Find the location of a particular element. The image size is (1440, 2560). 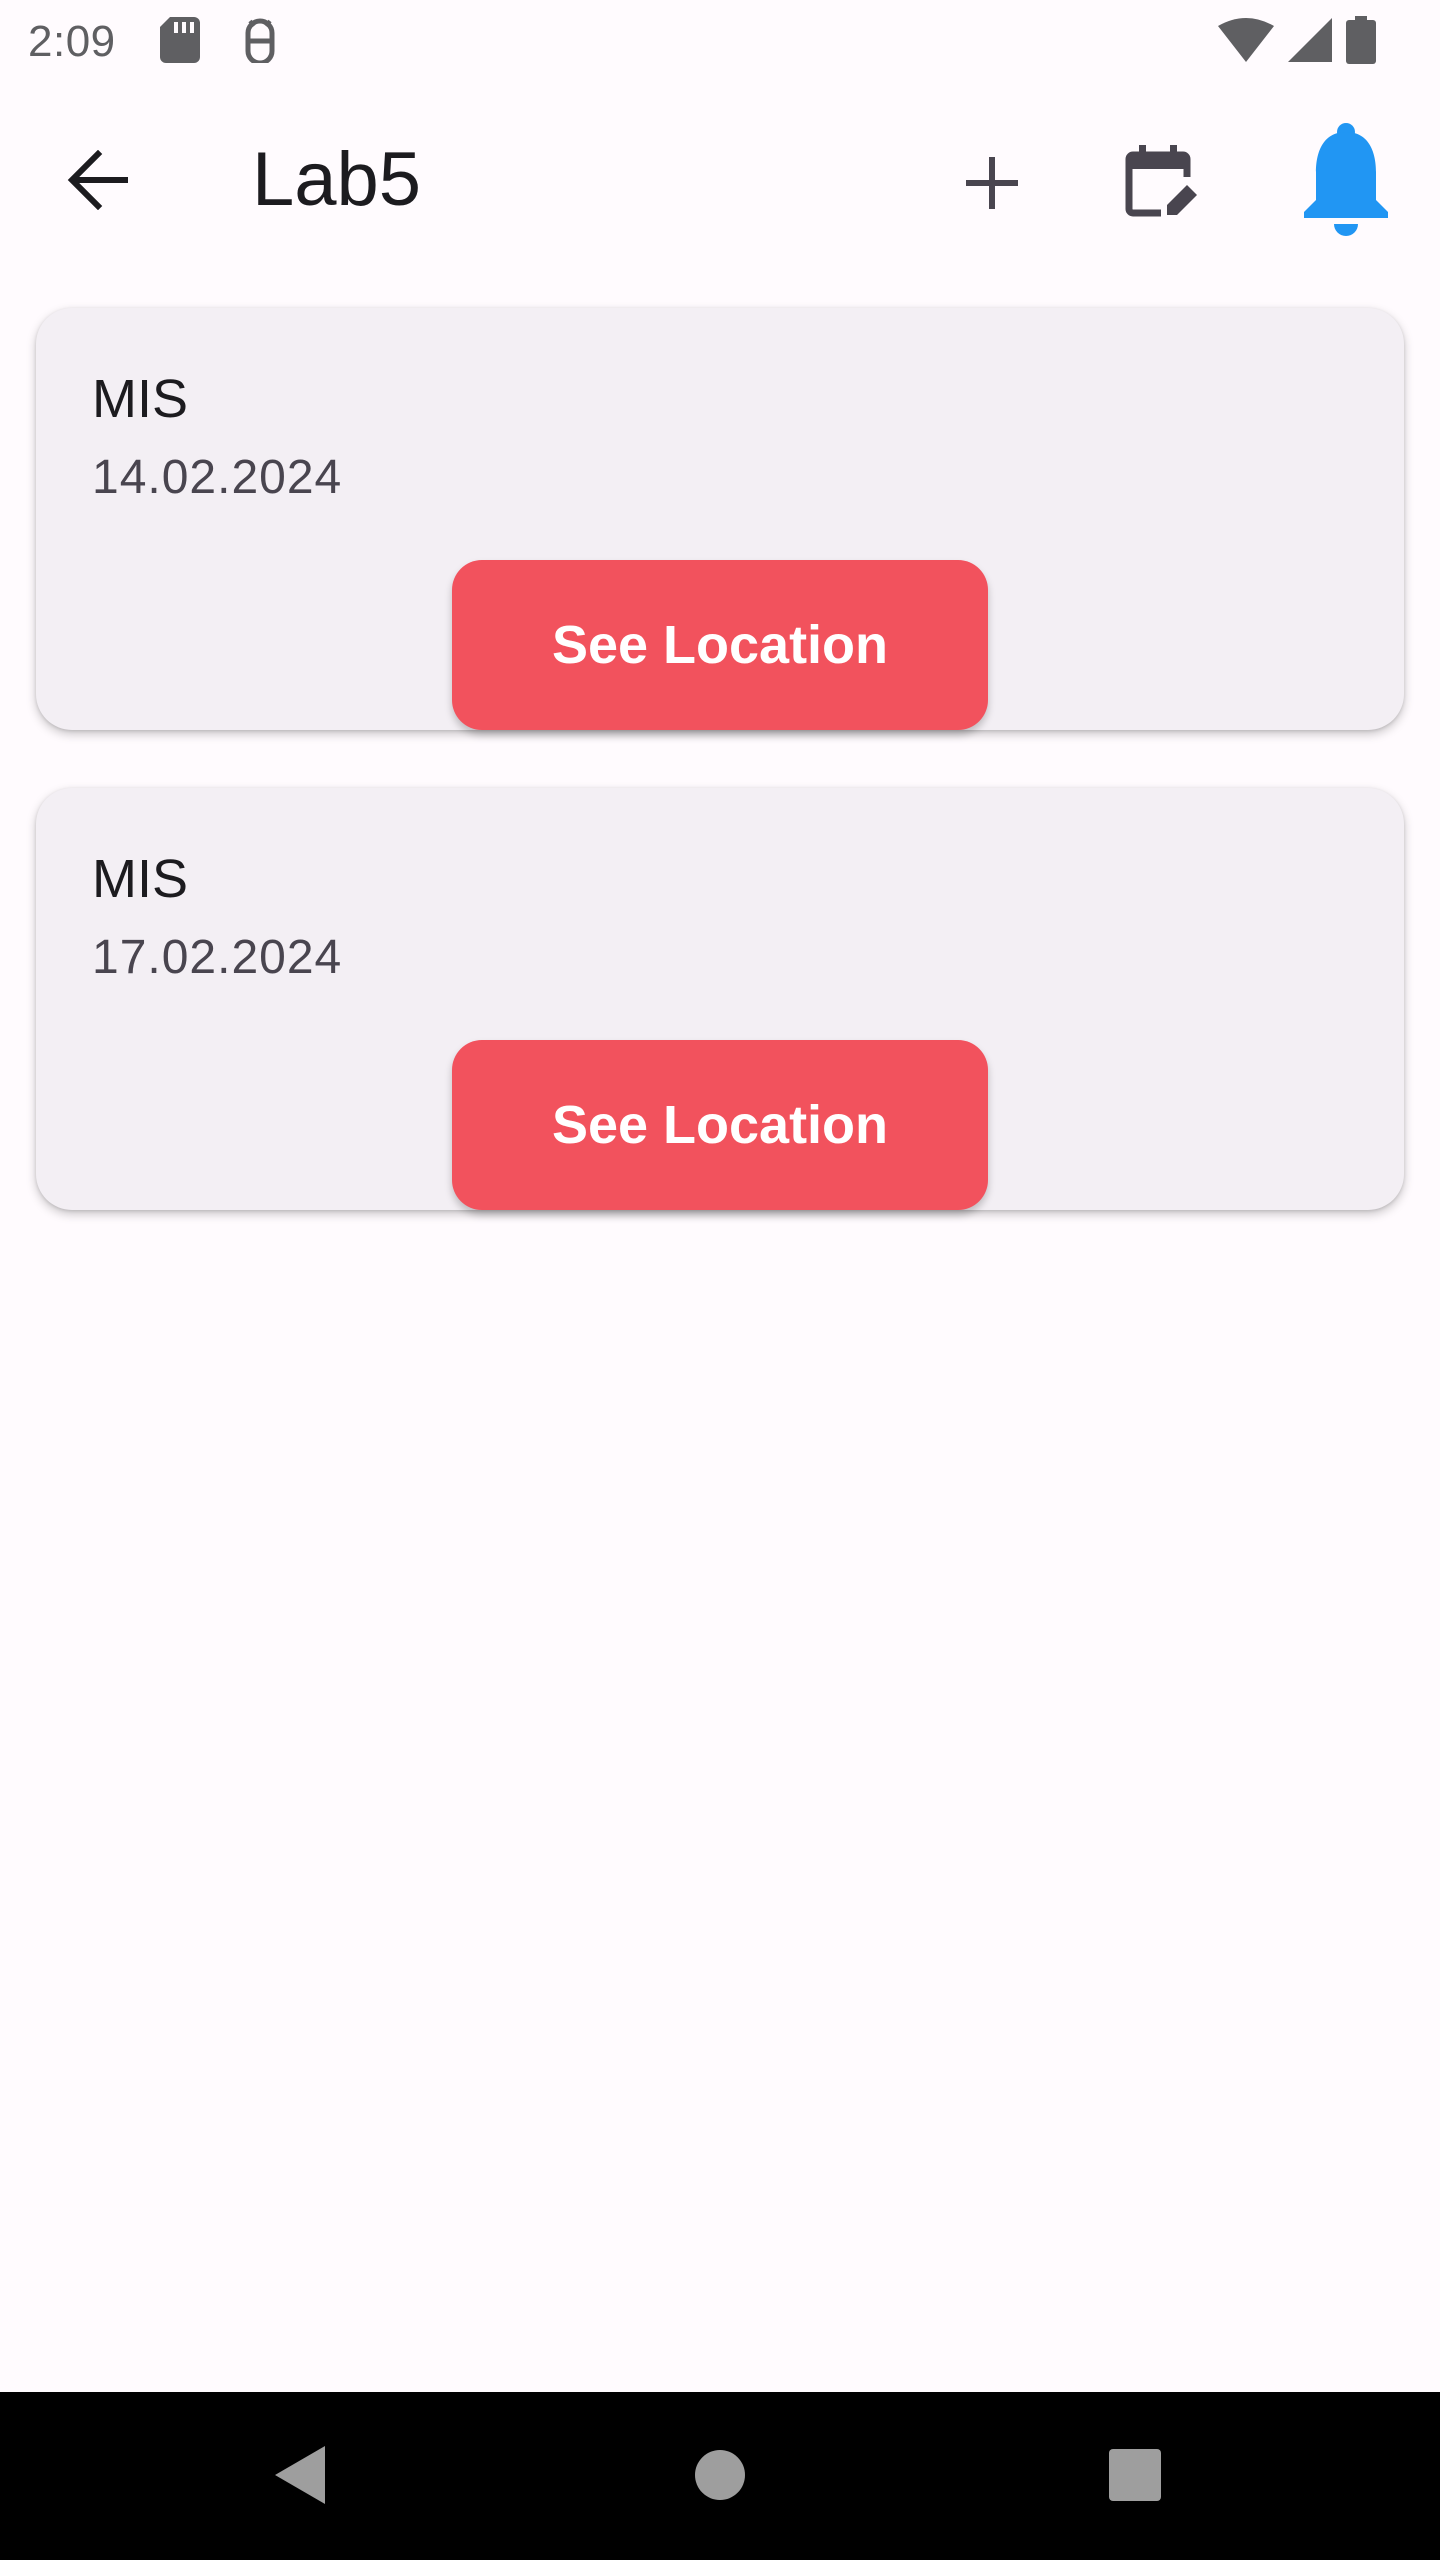

back-triangle-icon is located at coordinates (301, 2477).